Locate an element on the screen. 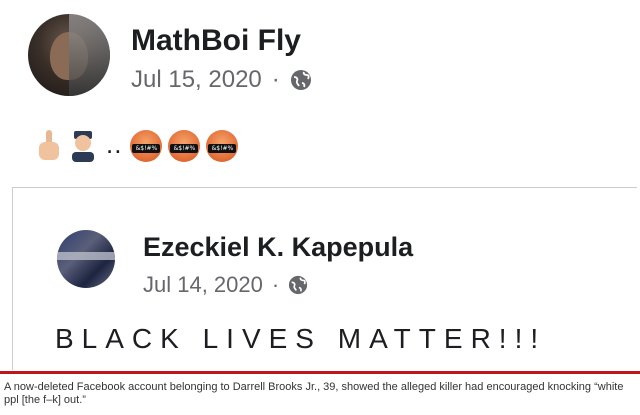  caption-divider is located at coordinates (320, 372).